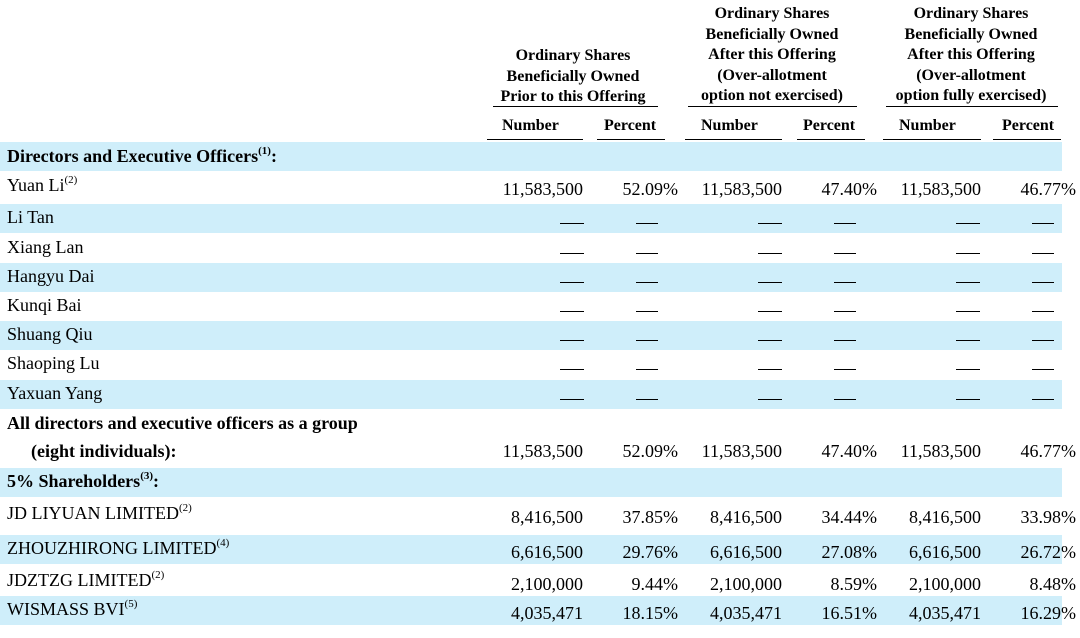 The width and height of the screenshot is (1080, 638). Describe the element at coordinates (531, 306) in the screenshot. I see `table-row: Kunqi Bai` at that location.